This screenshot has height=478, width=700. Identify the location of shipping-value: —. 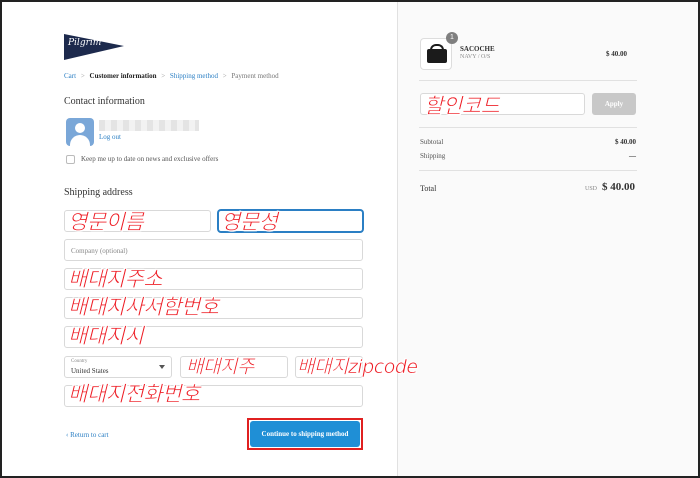
(632, 156).